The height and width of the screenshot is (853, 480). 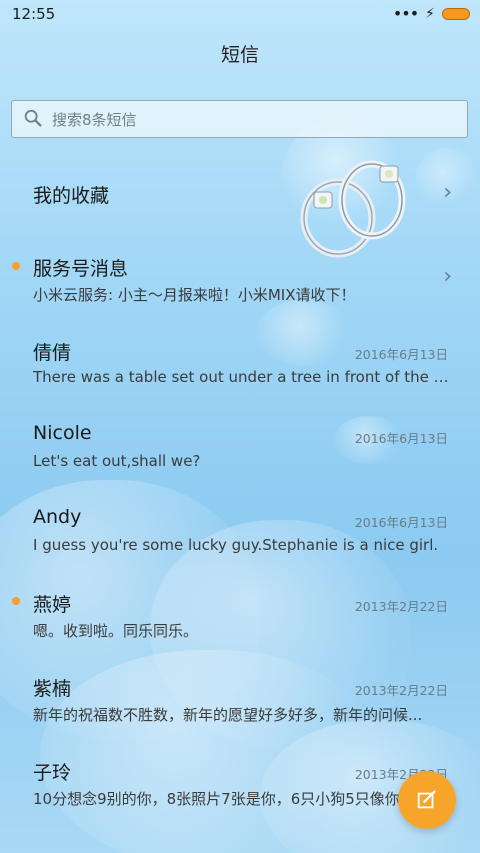 What do you see at coordinates (57, 517) in the screenshot?
I see `conversation-name: Andy` at bounding box center [57, 517].